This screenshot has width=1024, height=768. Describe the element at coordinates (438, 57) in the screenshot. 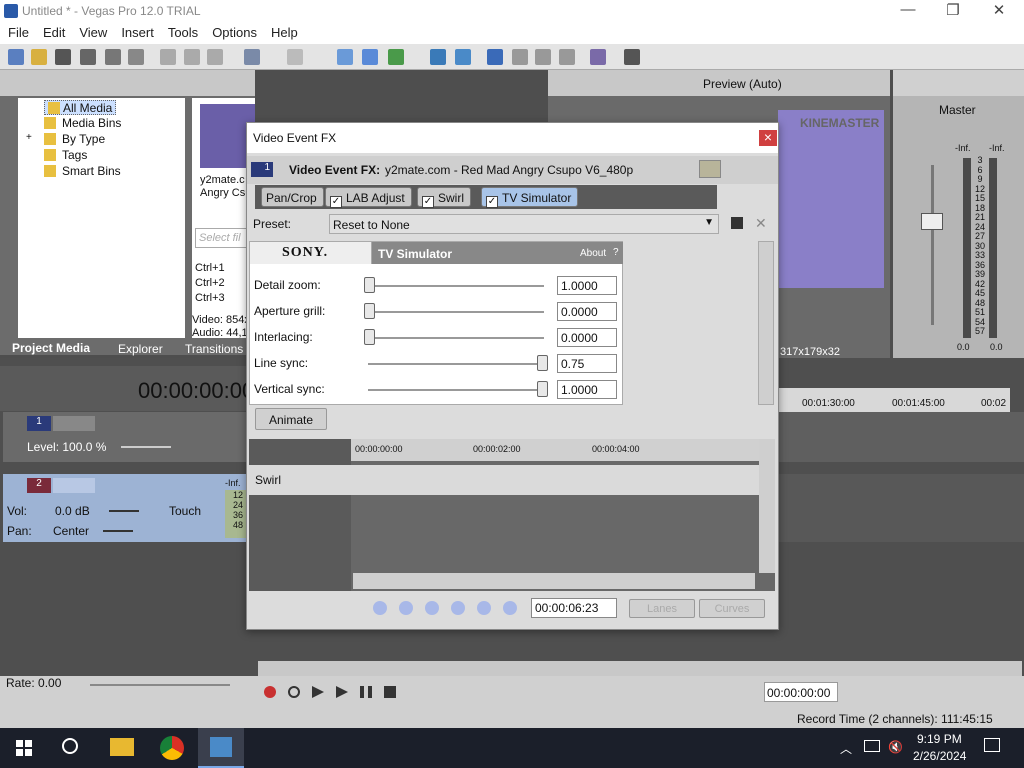

I see `snapping-icon` at that location.